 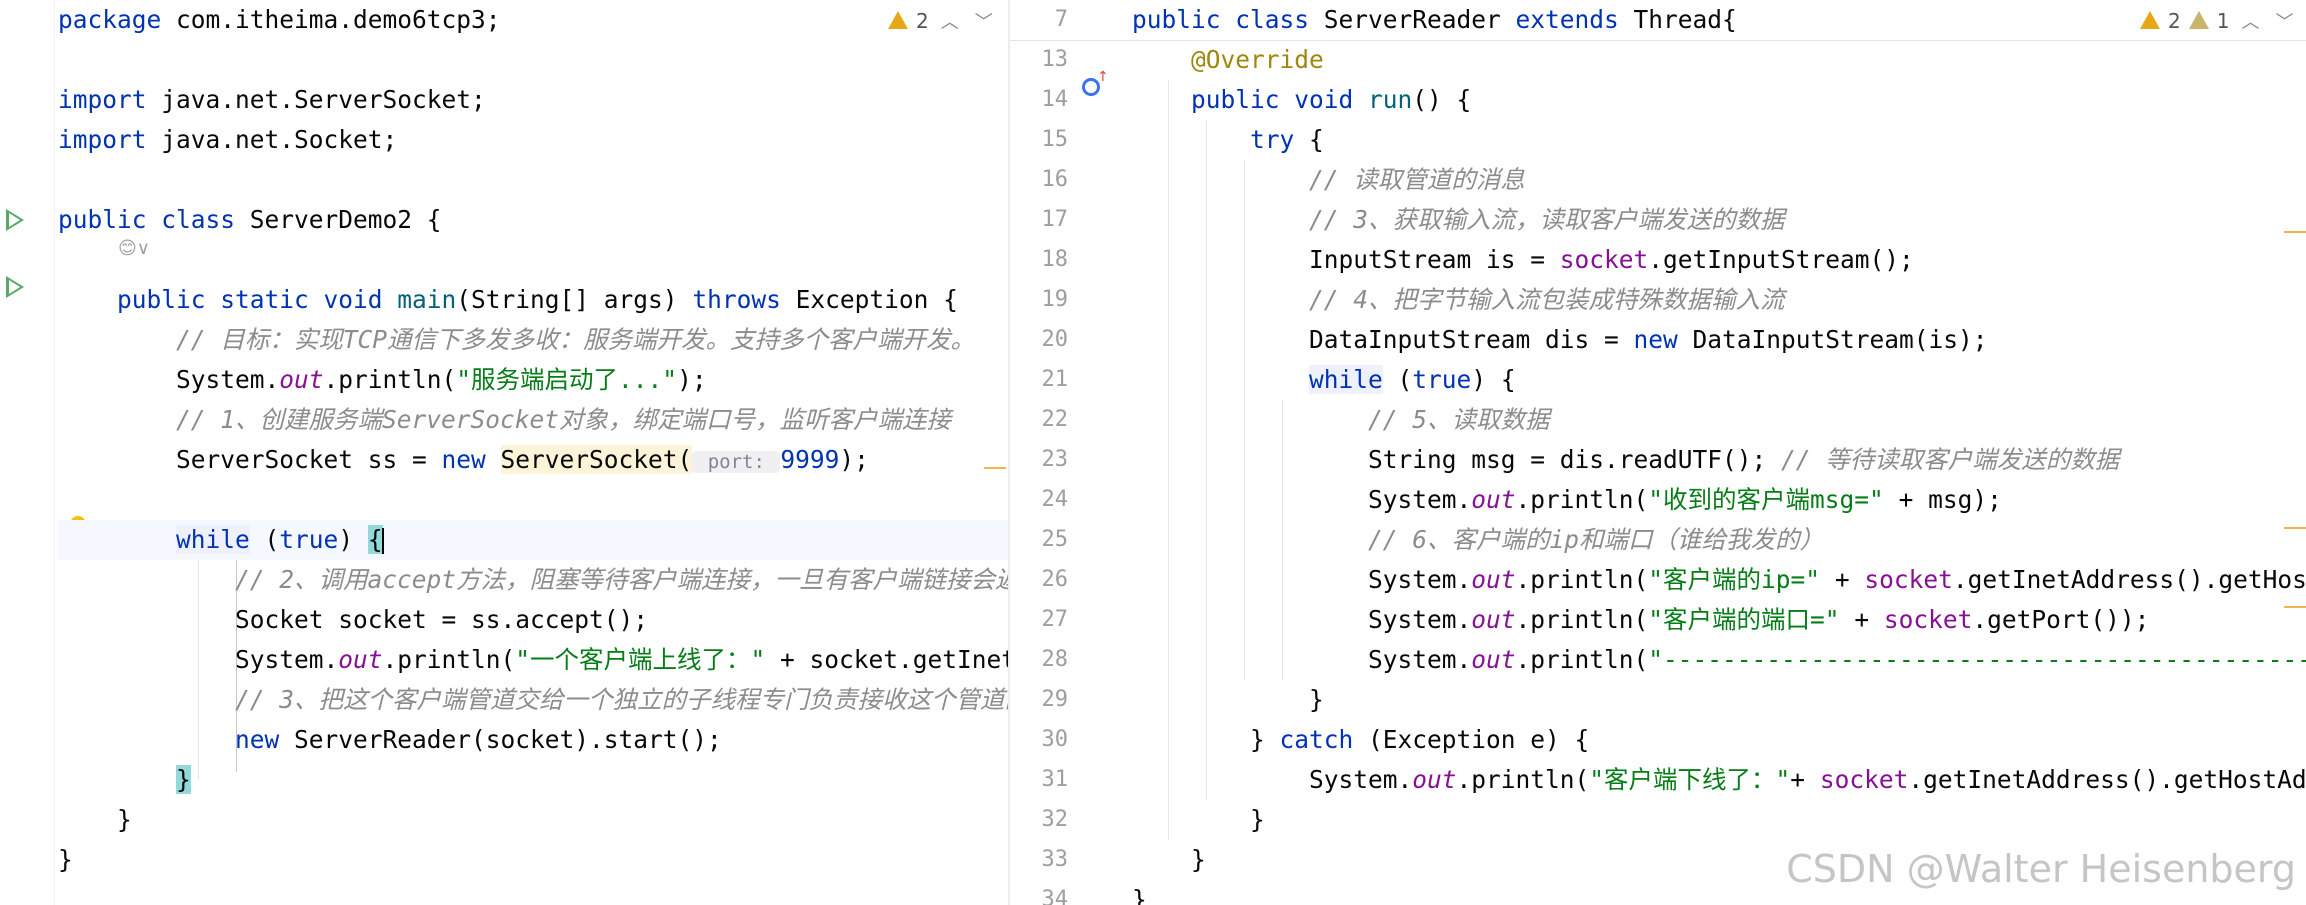 I want to click on left-warning-count: 2, so click(x=922, y=21).